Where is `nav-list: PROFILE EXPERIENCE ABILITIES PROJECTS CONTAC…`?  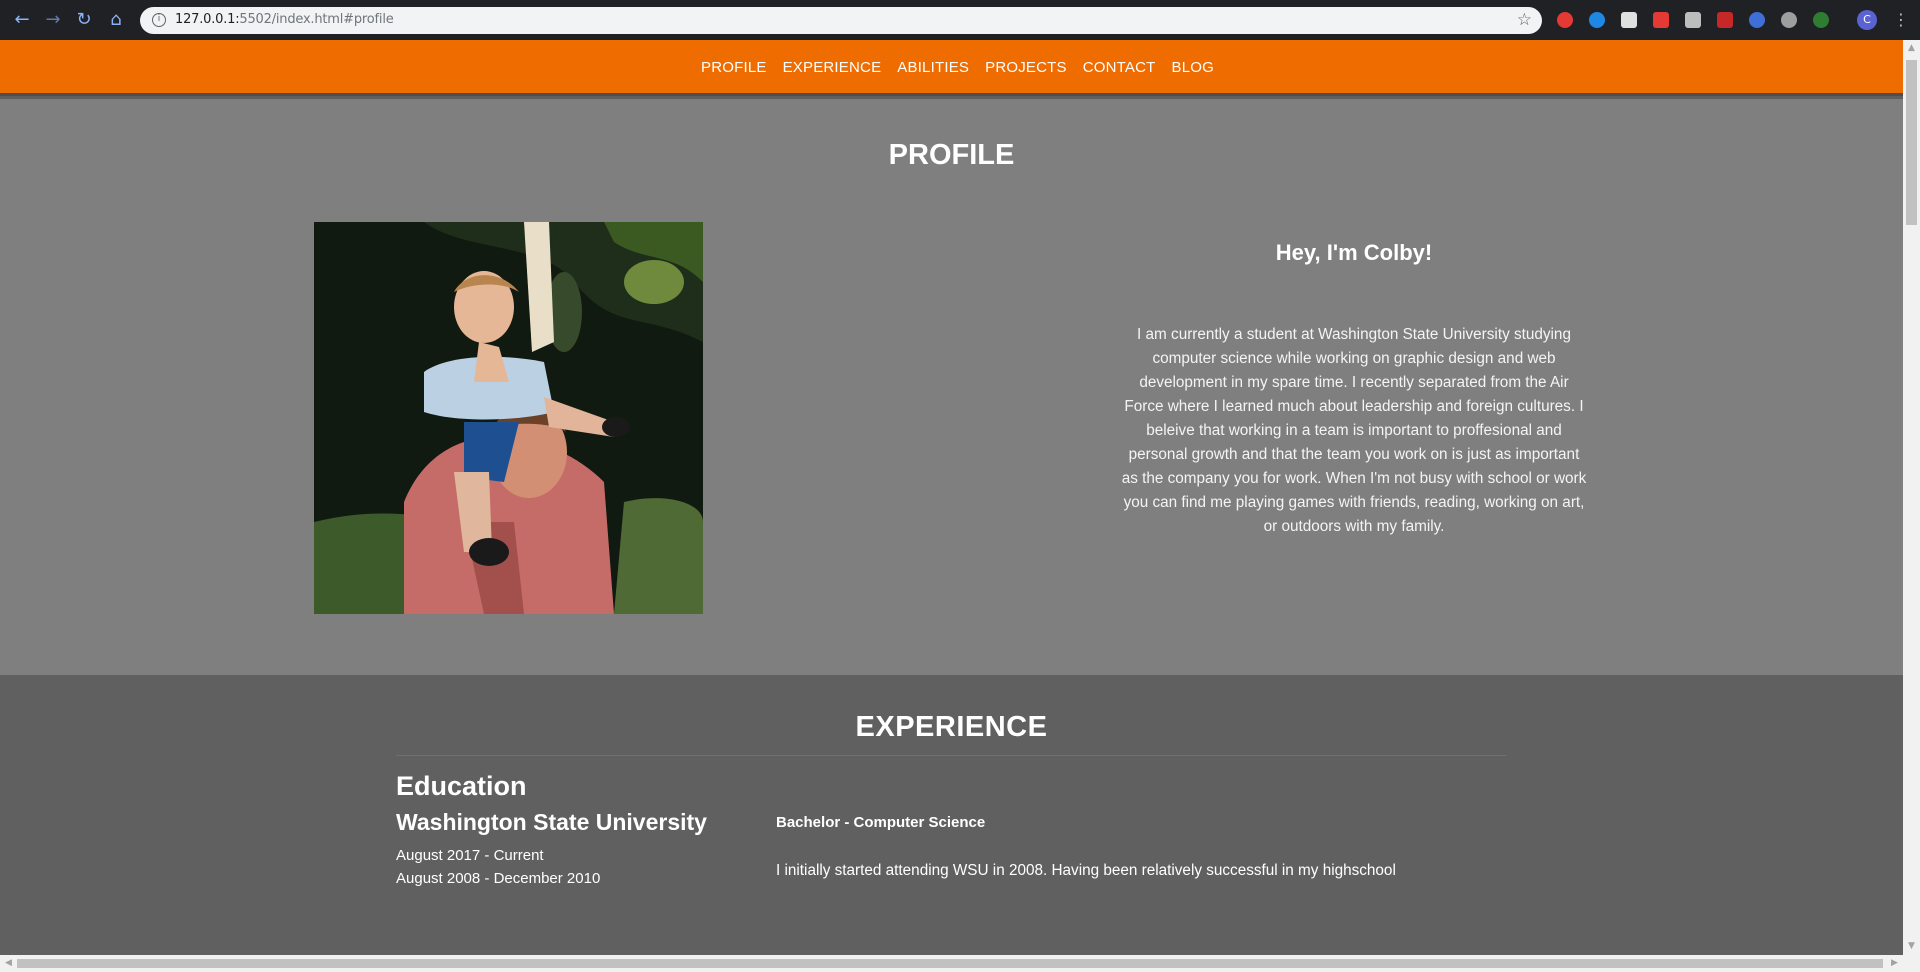 nav-list: PROFILE EXPERIENCE ABILITIES PROJECTS CONTAC… is located at coordinates (951, 58).